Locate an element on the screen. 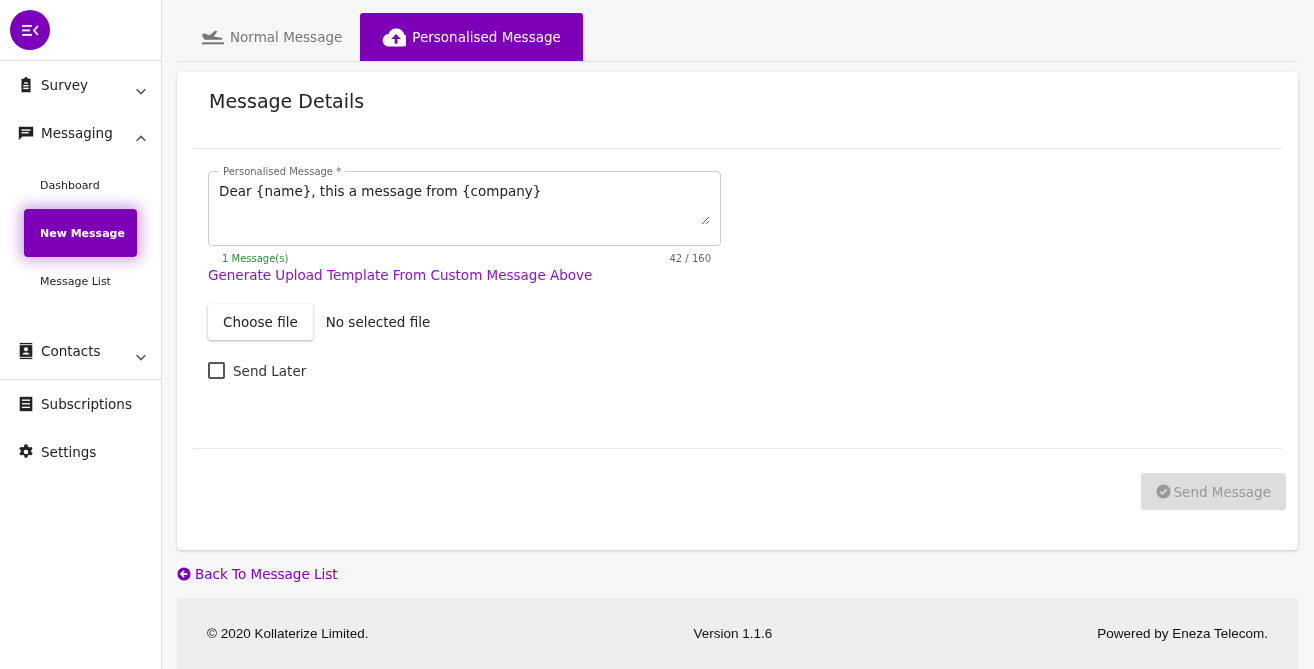 The image size is (1314, 669). menu-button is located at coordinates (30, 30).